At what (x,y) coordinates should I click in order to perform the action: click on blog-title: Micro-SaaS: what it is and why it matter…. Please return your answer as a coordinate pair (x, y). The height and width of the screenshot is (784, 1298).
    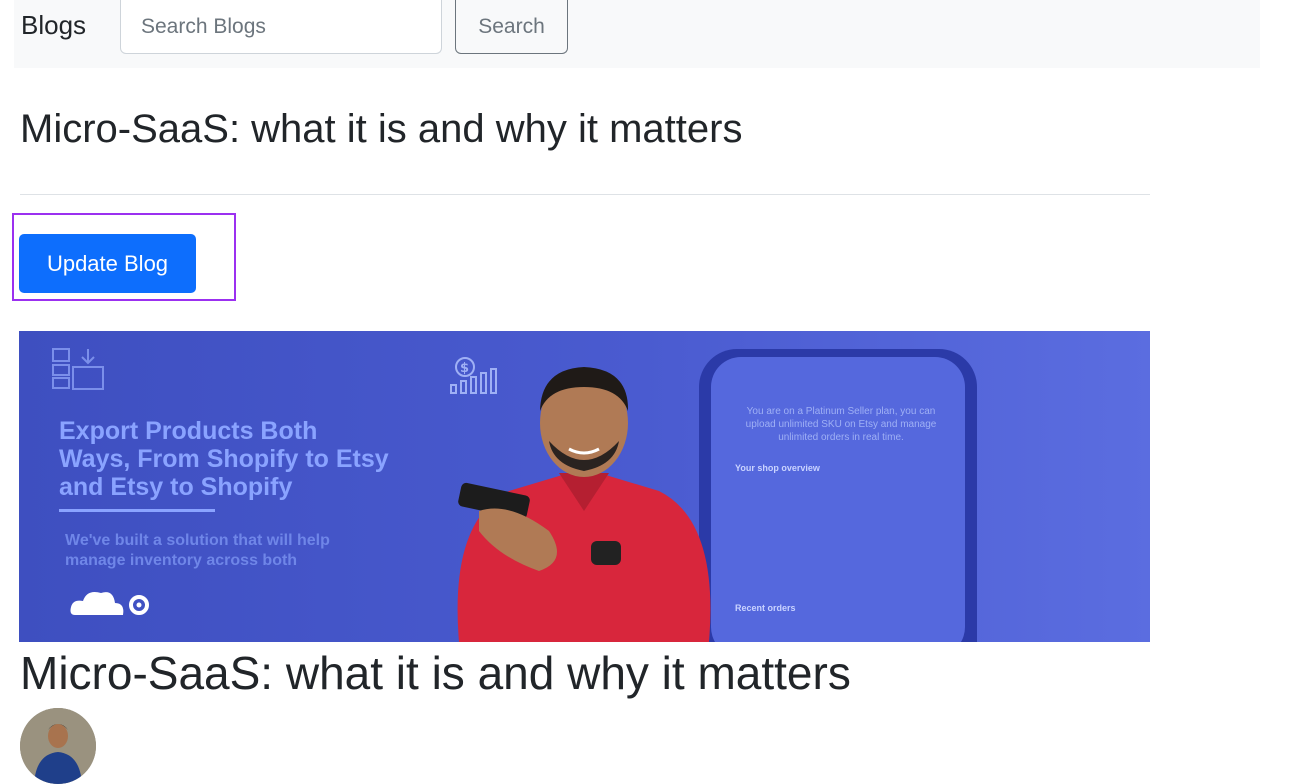
    Looking at the image, I should click on (435, 673).